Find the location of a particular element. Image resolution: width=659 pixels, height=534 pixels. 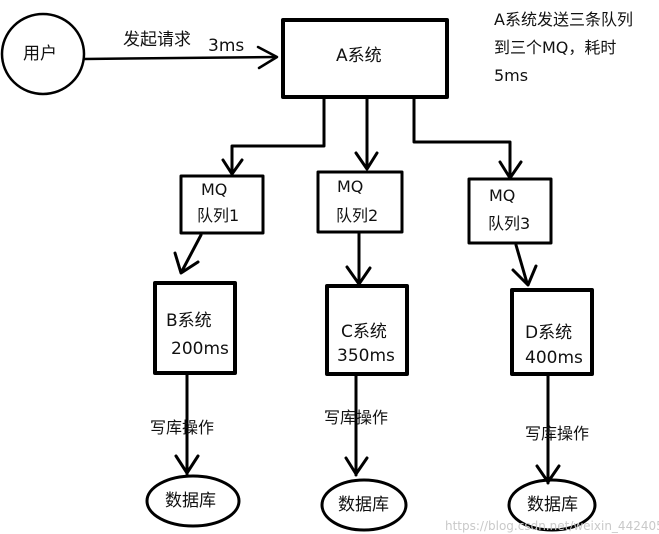

a-to-queue3-arrow is located at coordinates (462, 137).